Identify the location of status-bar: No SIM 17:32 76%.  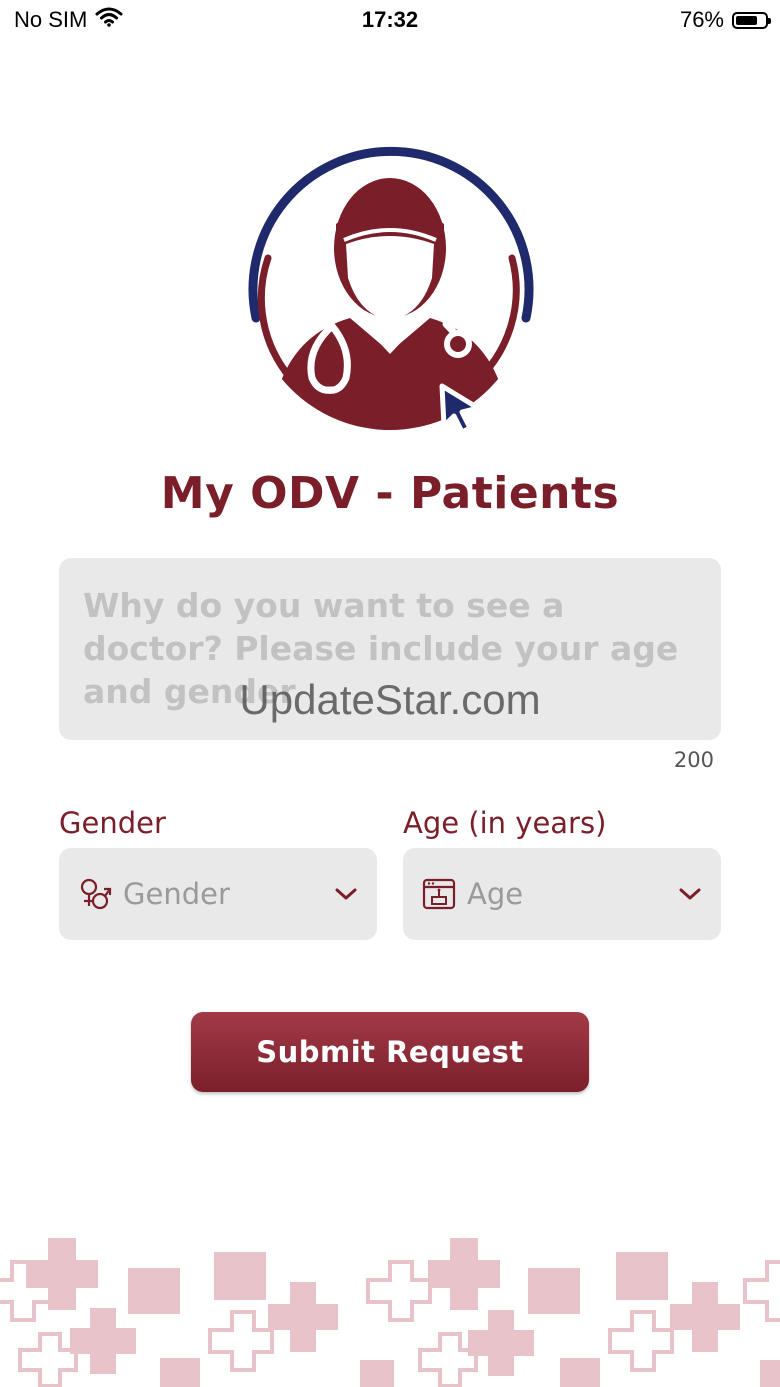
(390, 20).